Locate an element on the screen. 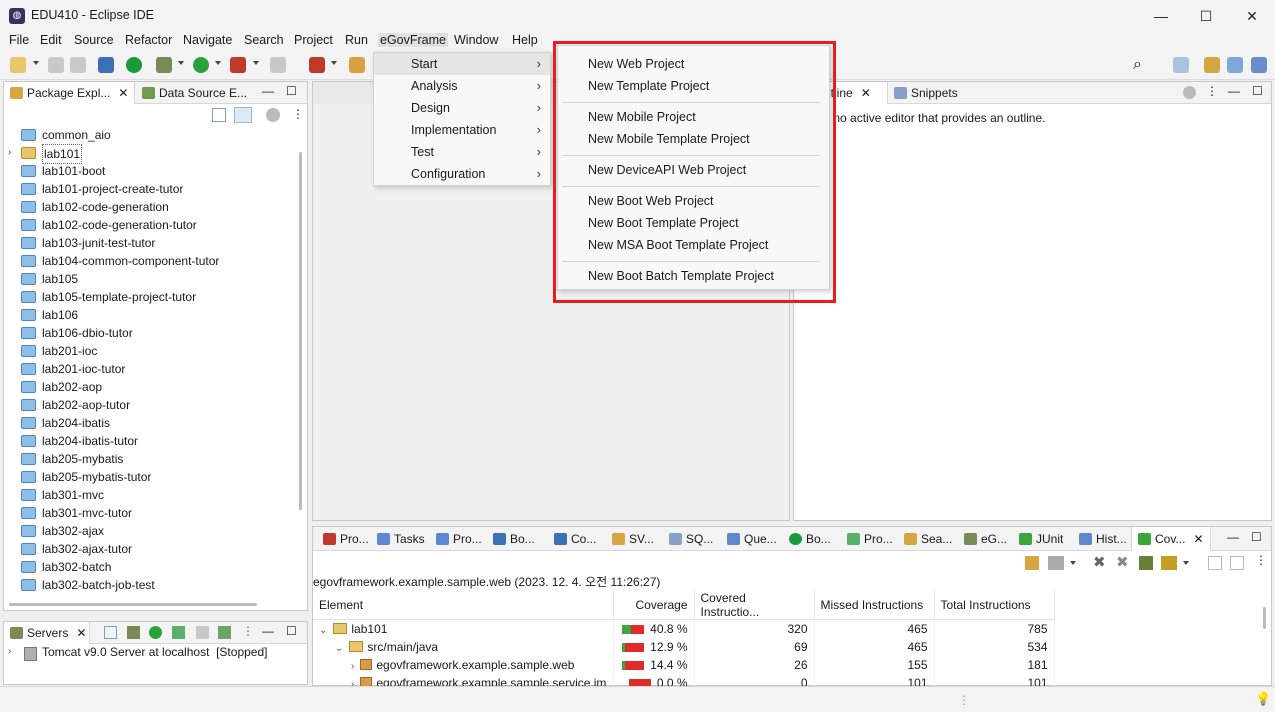 Image resolution: width=1275 pixels, height=712 pixels. new-icon is located at coordinates (18, 65).